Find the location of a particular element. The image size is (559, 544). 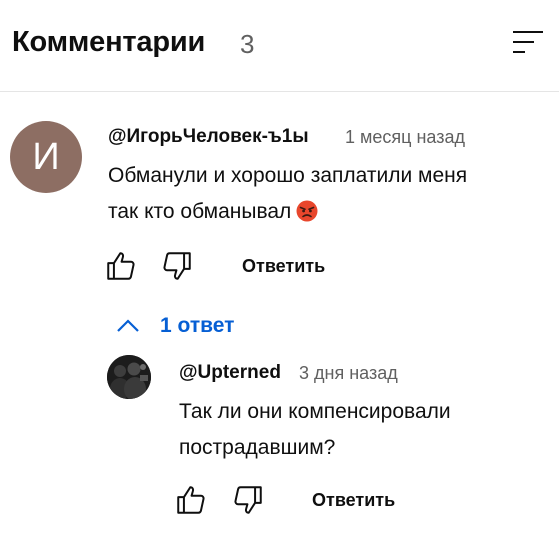

reply-text-line-2: пострадавшим? is located at coordinates (257, 447).